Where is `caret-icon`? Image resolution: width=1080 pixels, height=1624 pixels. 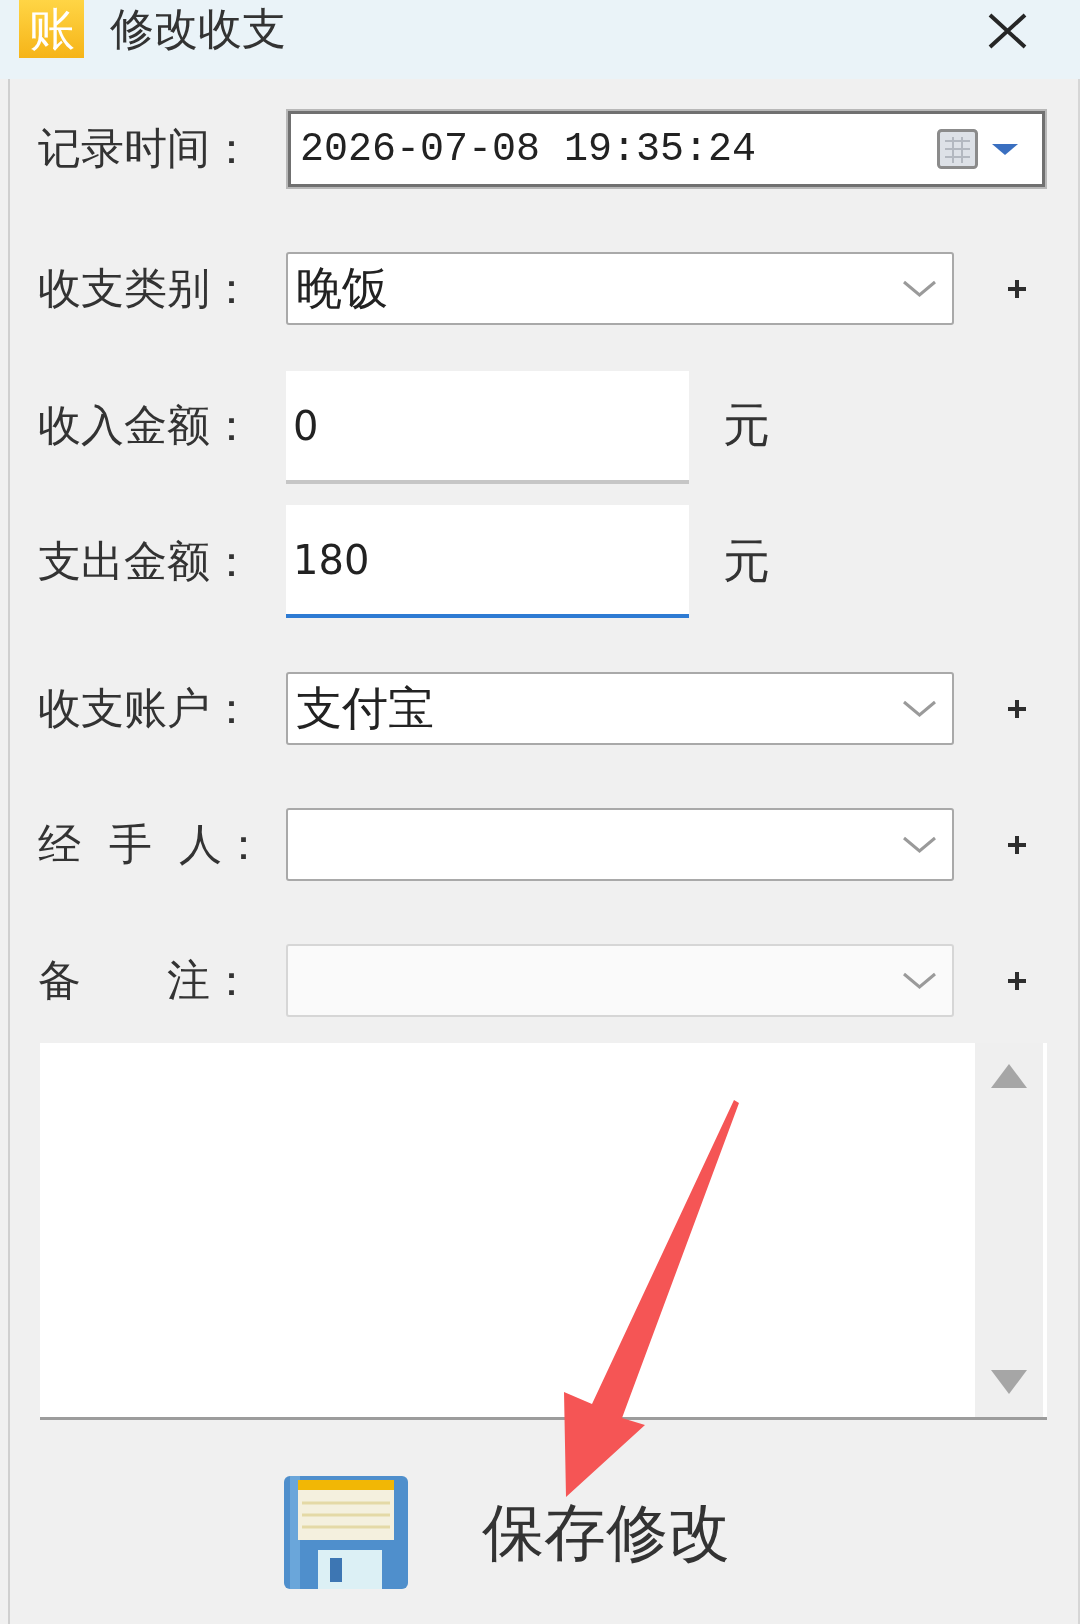
caret-icon is located at coordinates (1005, 149).